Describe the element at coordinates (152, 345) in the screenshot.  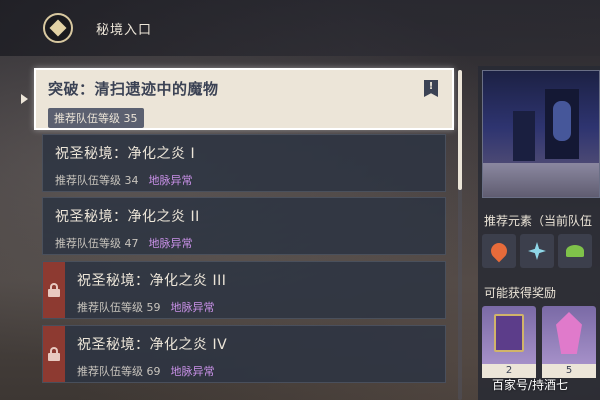
I see `domain-title: 祝圣秘境：净化之炎 IV` at that location.